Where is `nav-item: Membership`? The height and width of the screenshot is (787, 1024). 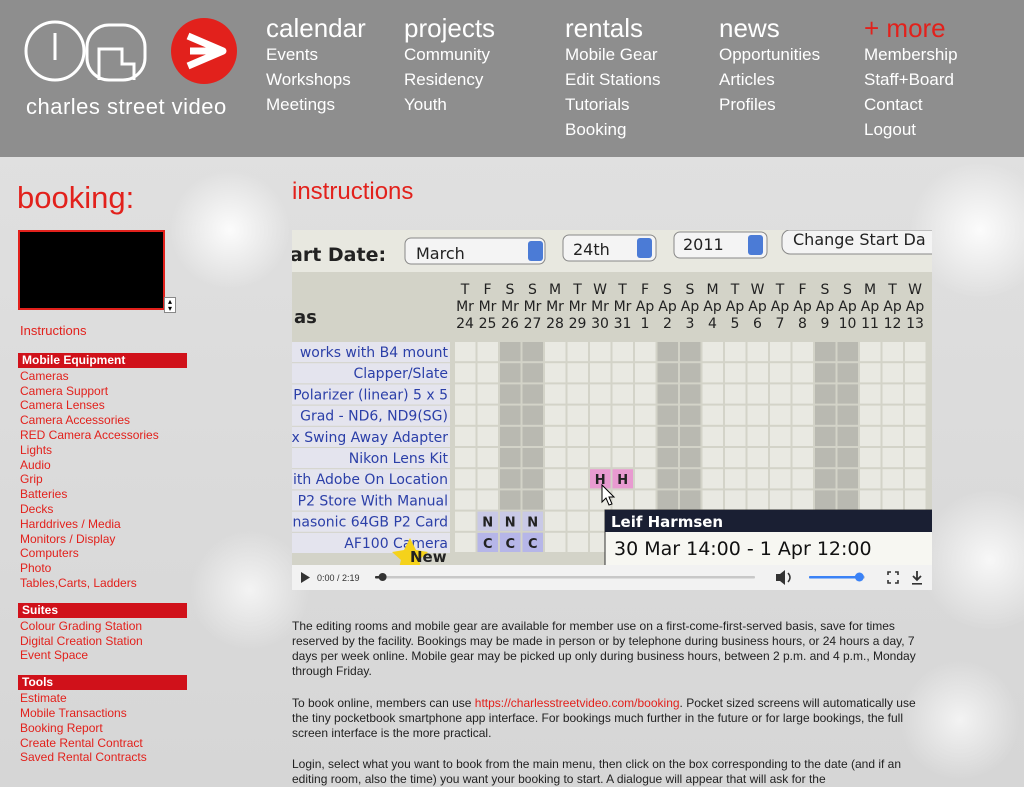 nav-item: Membership is located at coordinates (911, 54).